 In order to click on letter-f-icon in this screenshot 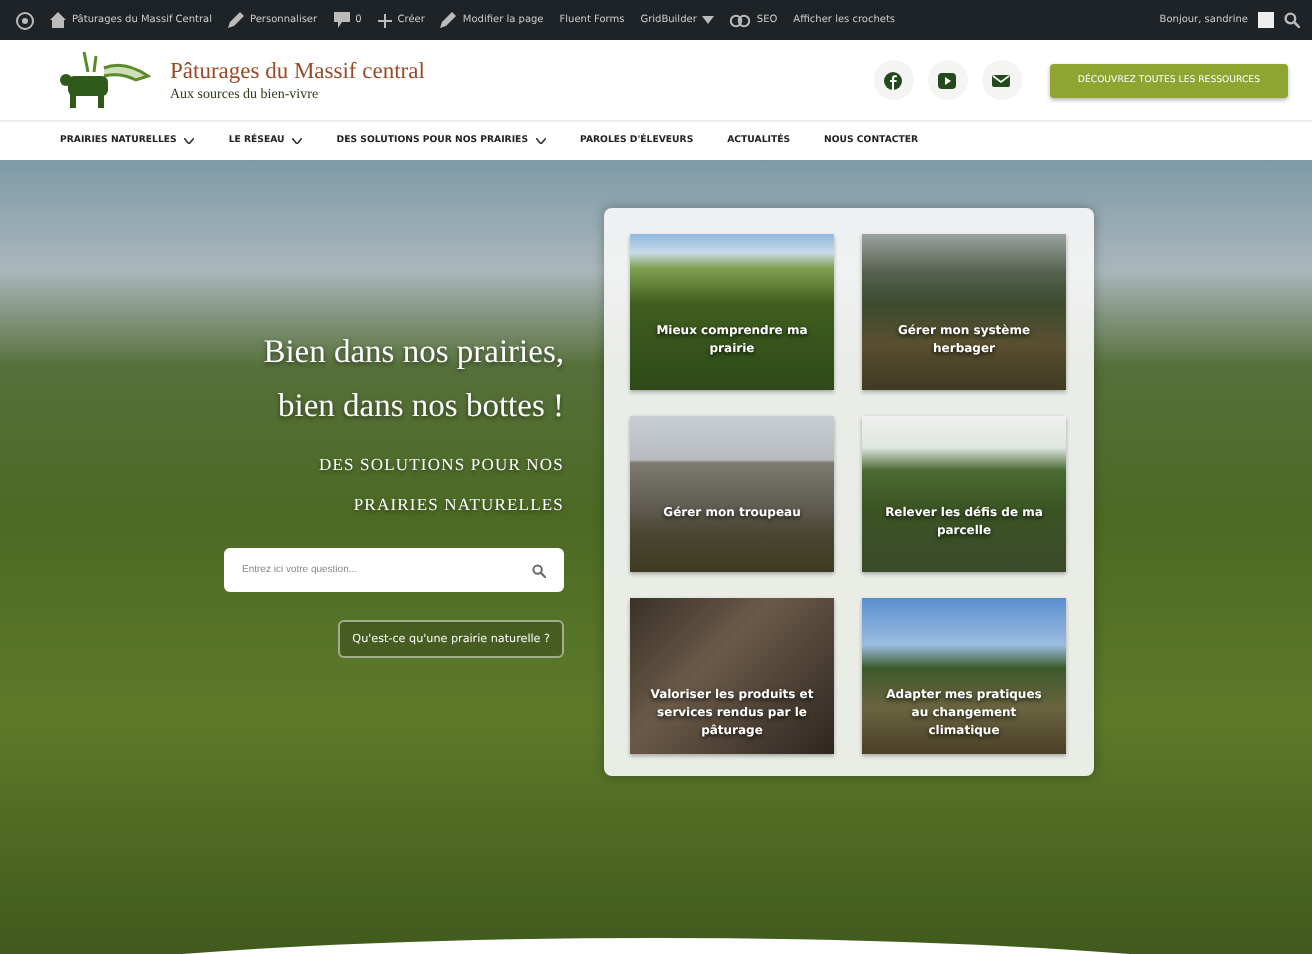, I will do `click(893, 80)`.